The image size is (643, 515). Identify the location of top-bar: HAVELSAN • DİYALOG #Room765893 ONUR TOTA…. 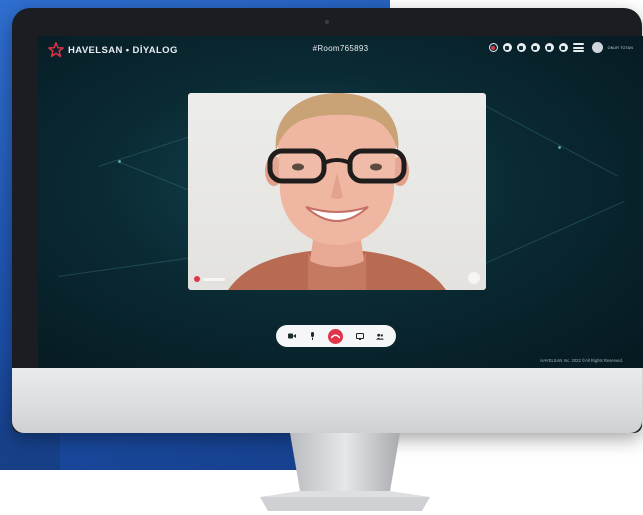
(340, 50).